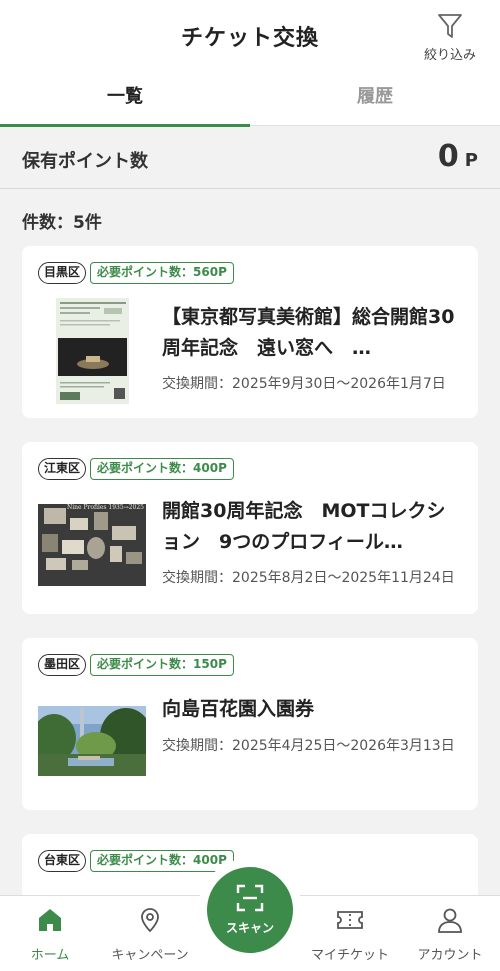 The width and height of the screenshot is (500, 971). Describe the element at coordinates (308, 746) in the screenshot. I see `exchange-period: 交換期間：2025年4月25日～2026年3月13日` at that location.